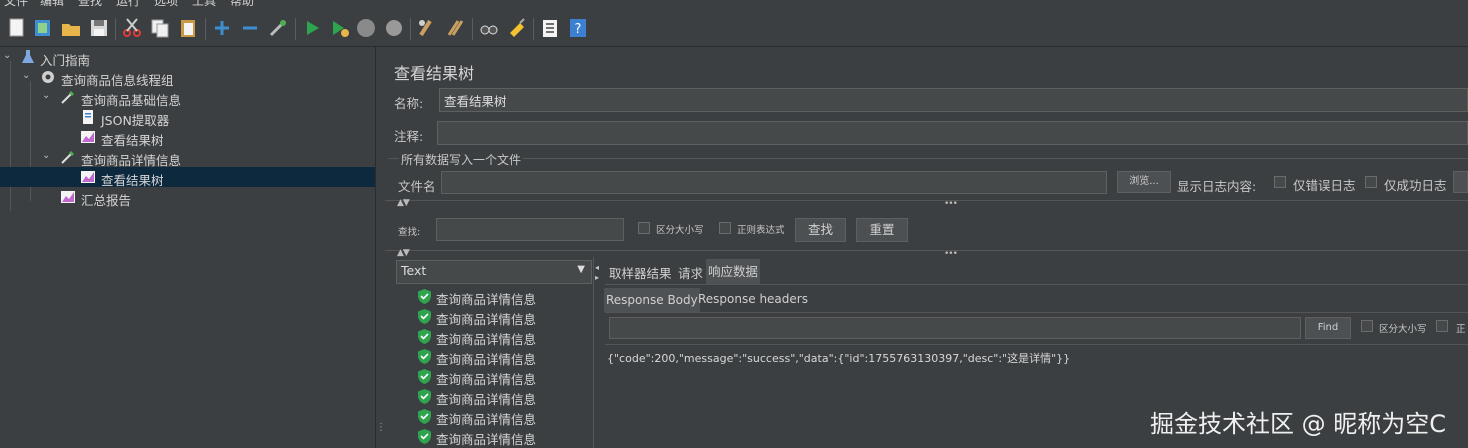 This screenshot has width=1468, height=448. What do you see at coordinates (242, 4) in the screenshot?
I see `menu-help: 帮助` at bounding box center [242, 4].